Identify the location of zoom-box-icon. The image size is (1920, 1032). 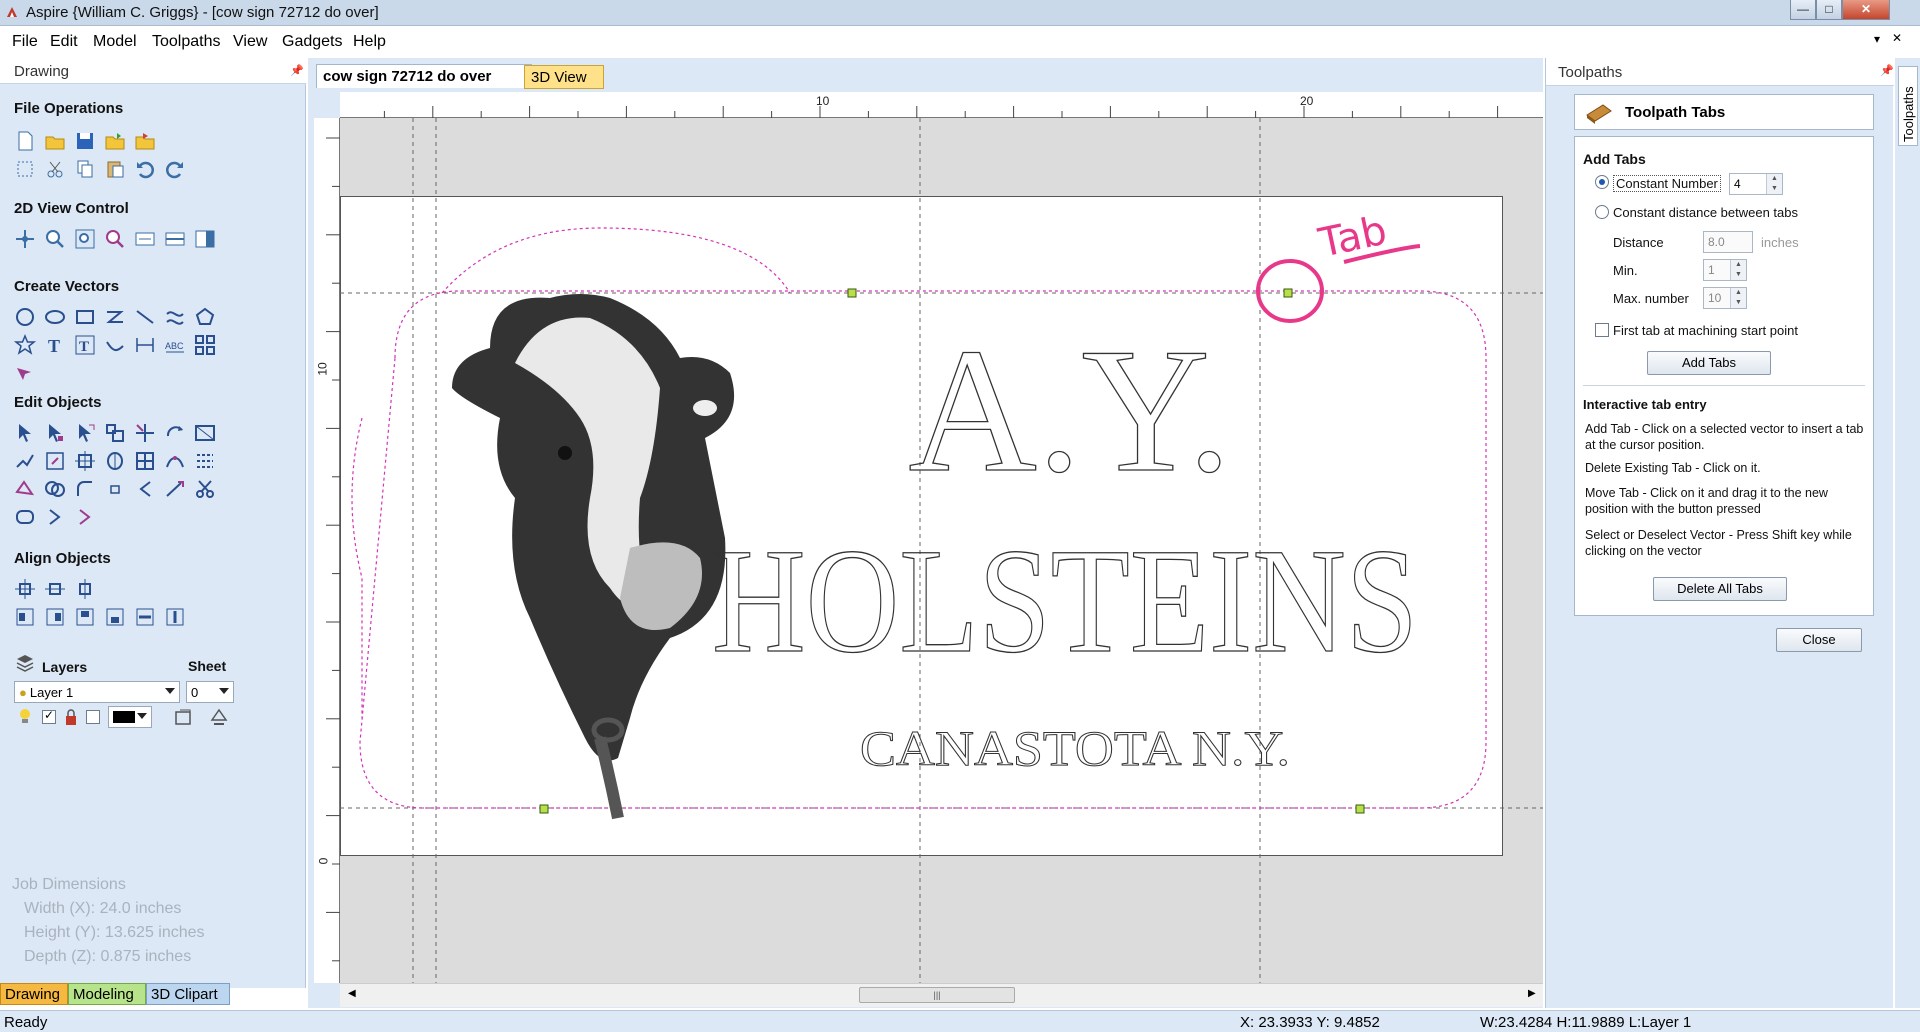
(115, 239).